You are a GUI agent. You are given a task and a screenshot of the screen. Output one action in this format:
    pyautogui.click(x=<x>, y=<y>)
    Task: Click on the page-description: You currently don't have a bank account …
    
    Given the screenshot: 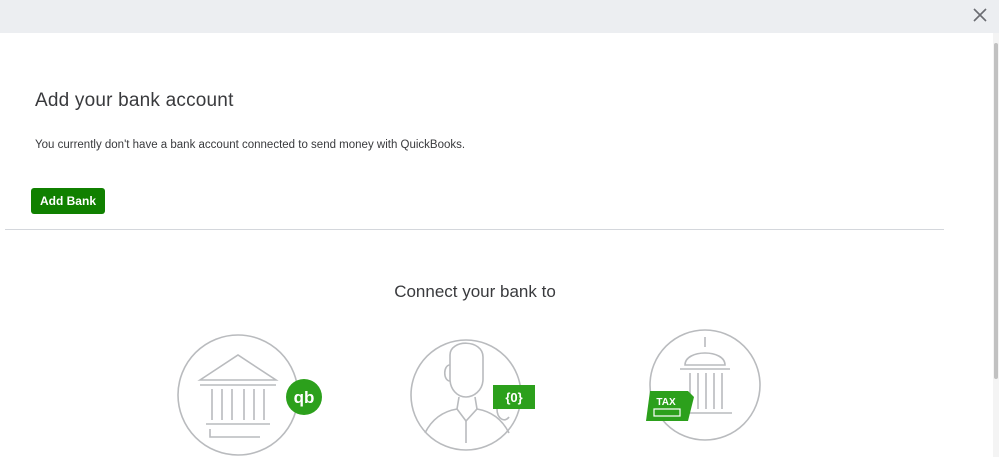 What is the action you would take?
    pyautogui.click(x=250, y=145)
    